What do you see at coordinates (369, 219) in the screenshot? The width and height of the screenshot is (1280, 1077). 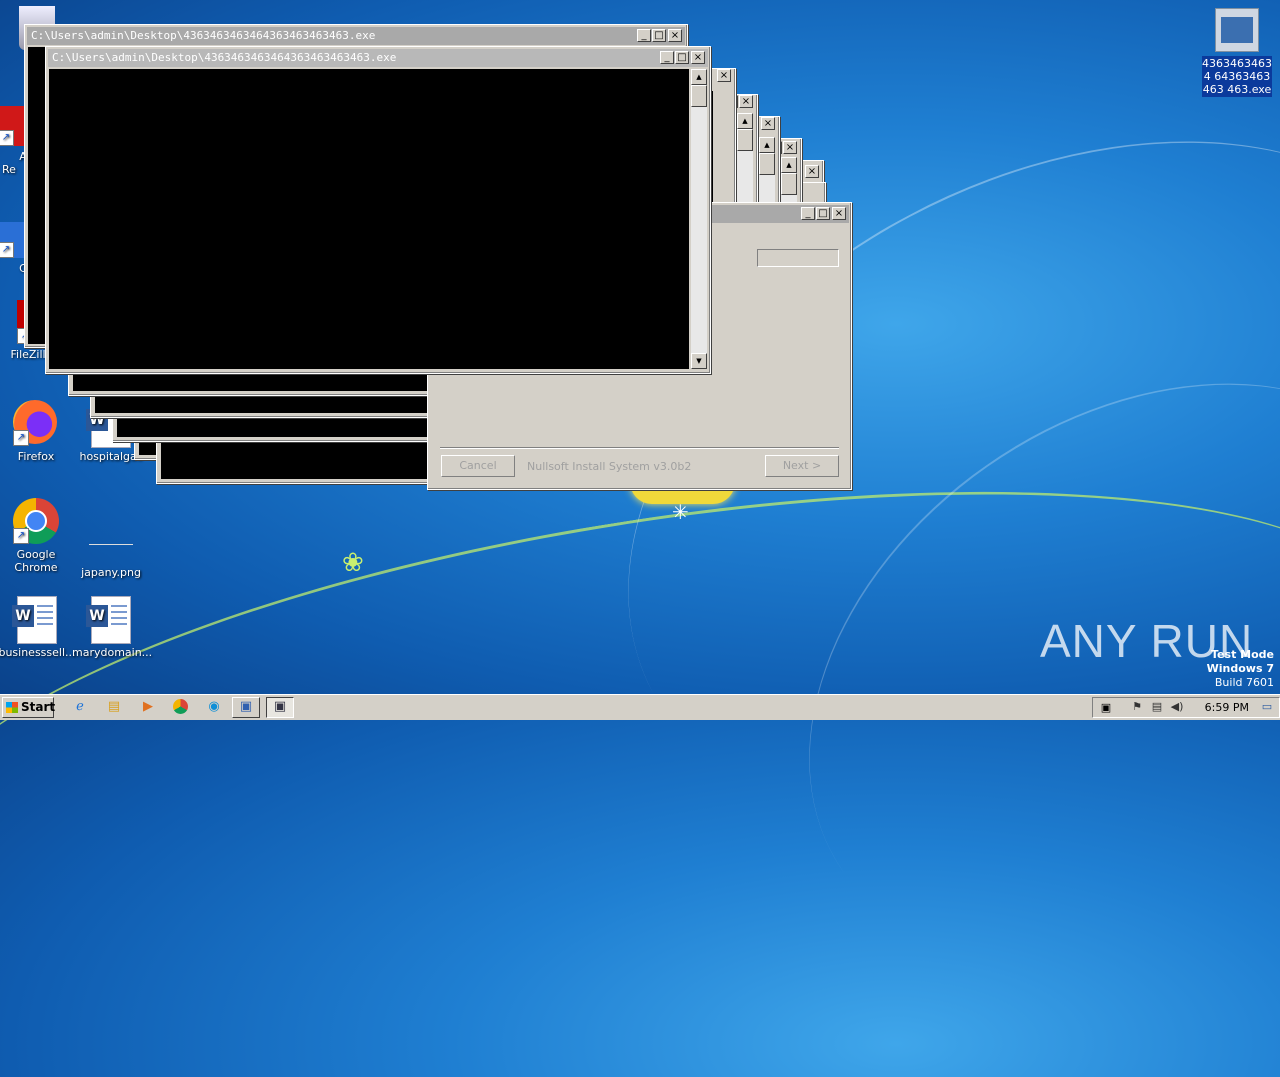 I see `console-output` at bounding box center [369, 219].